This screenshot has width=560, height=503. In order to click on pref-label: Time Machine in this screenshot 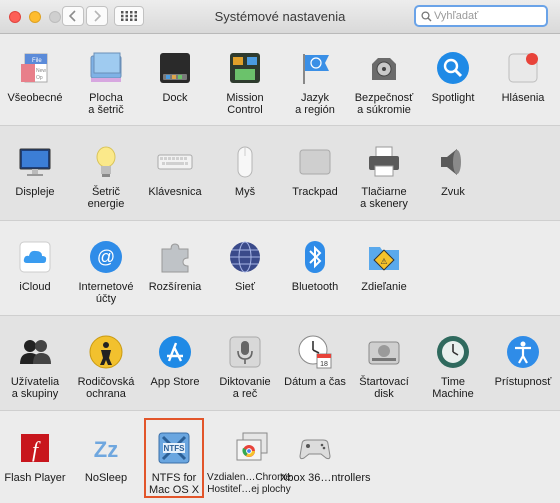, I will do `click(453, 388)`.